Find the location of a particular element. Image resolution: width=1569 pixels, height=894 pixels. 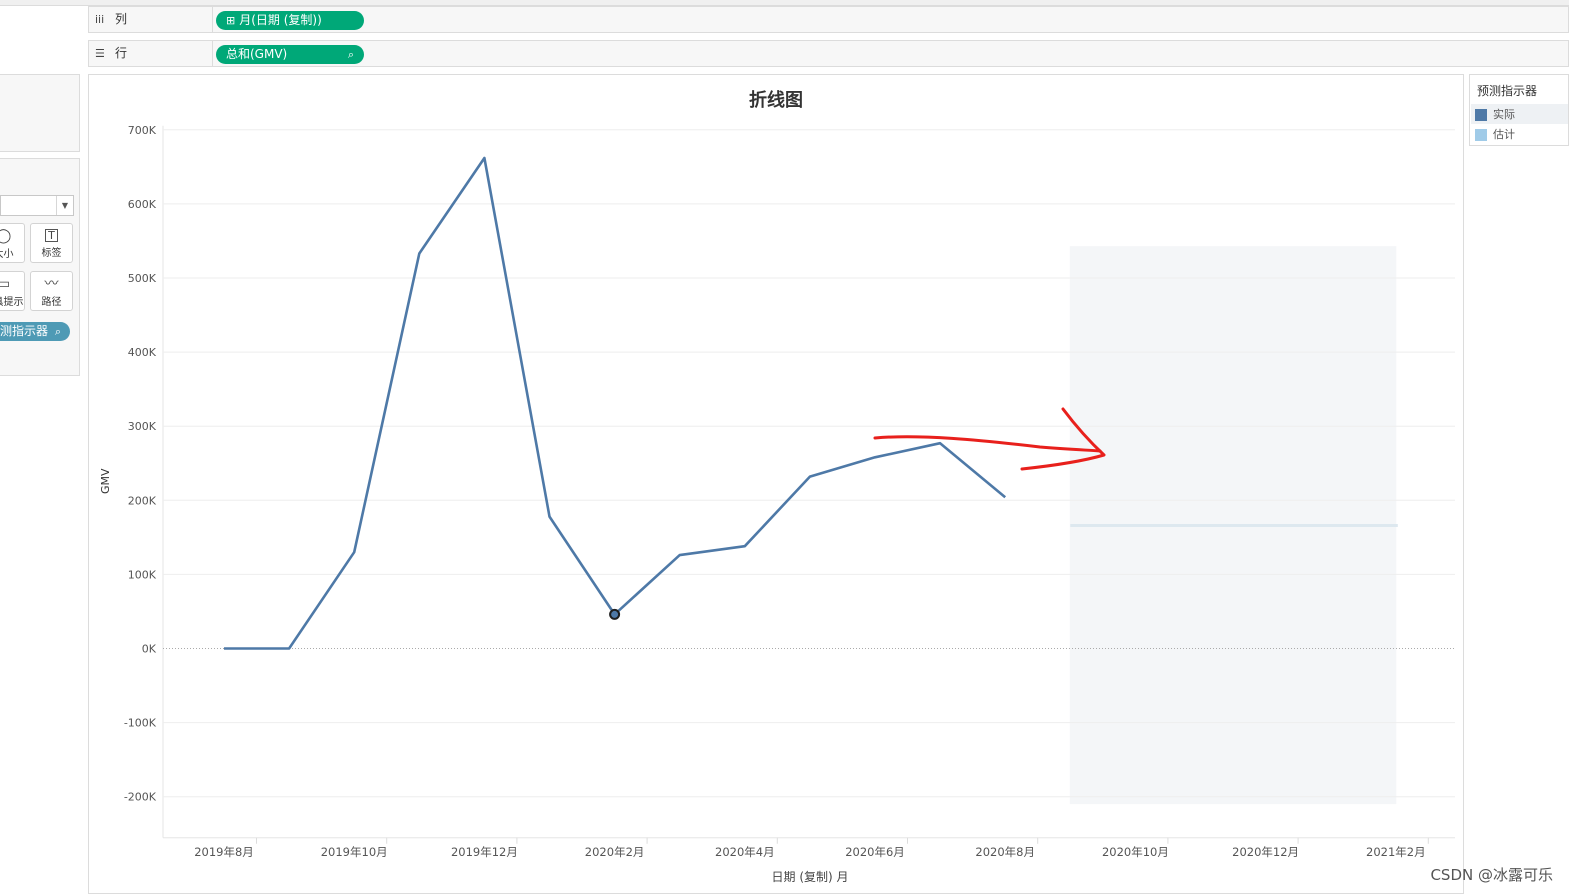

y-tick-label: 200K is located at coordinates (142, 500).